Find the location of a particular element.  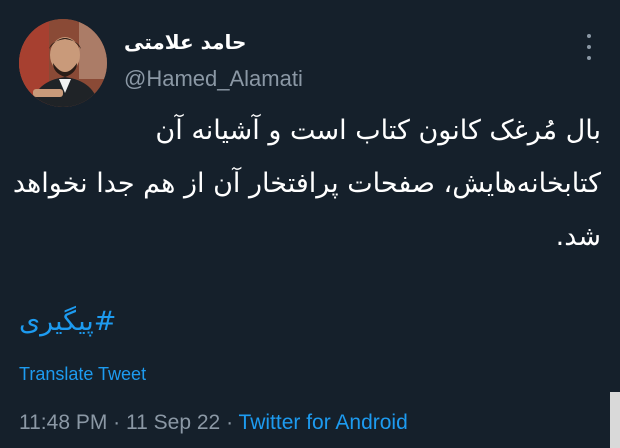

tweet-date: 11 Sep 22 is located at coordinates (173, 422).